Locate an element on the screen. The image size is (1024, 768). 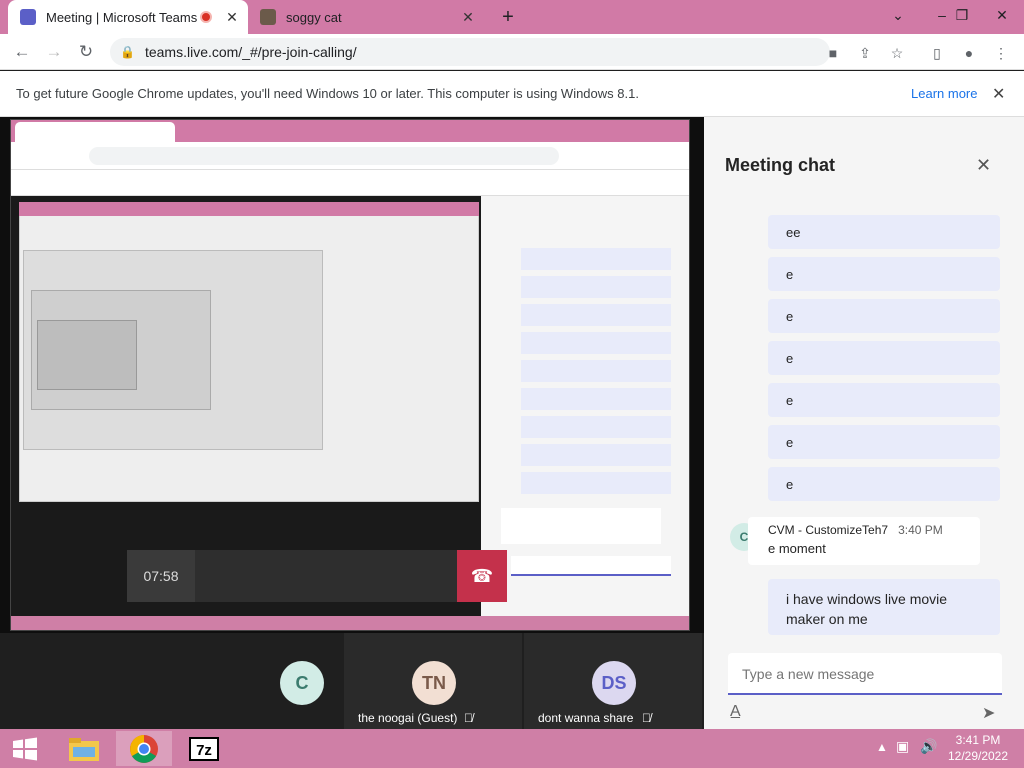
message-time: 3:40 PM is located at coordinates (920, 530).